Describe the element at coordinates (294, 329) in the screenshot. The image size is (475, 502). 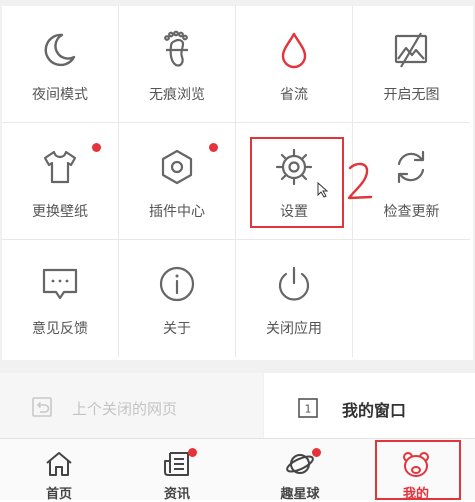
I see `close-app-label: 关闭应用` at that location.